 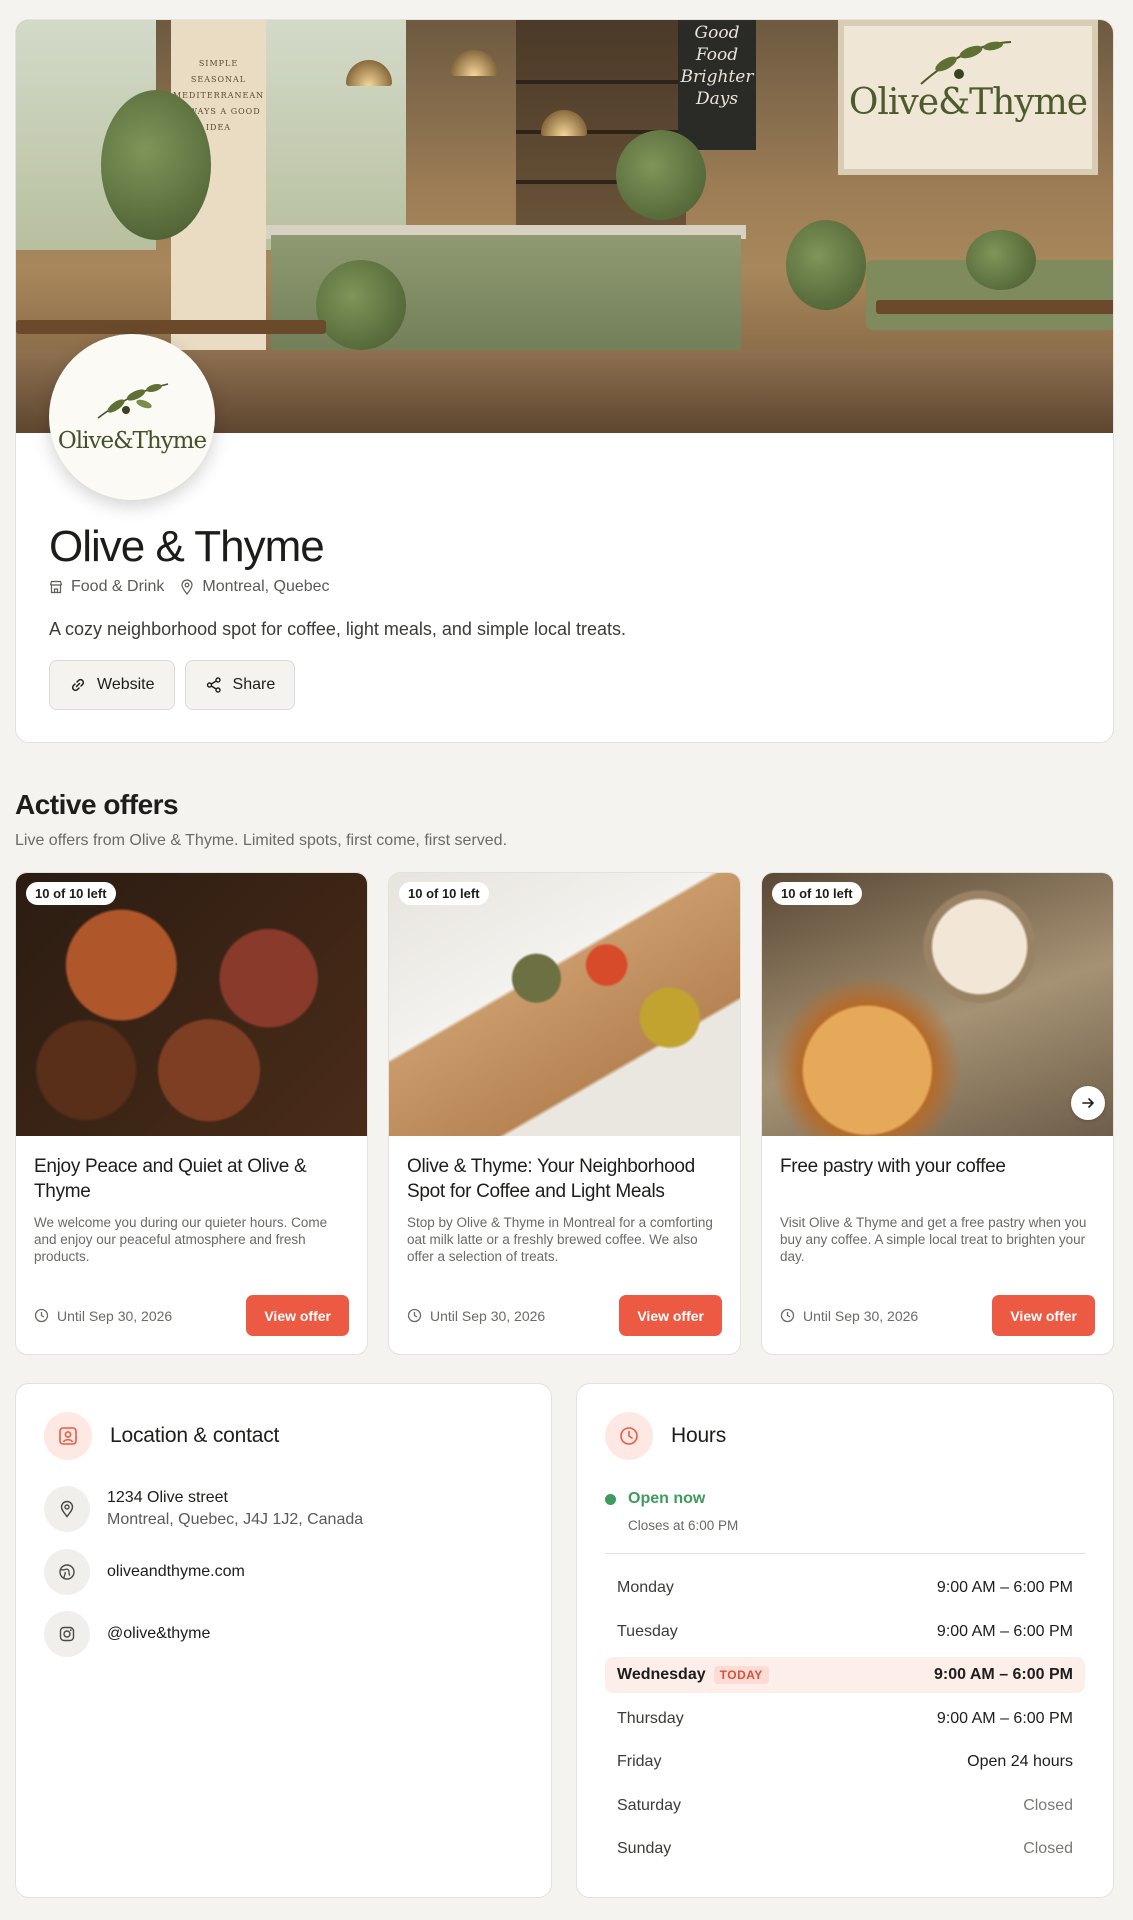 I want to click on link-icon, so click(x=78, y=685).